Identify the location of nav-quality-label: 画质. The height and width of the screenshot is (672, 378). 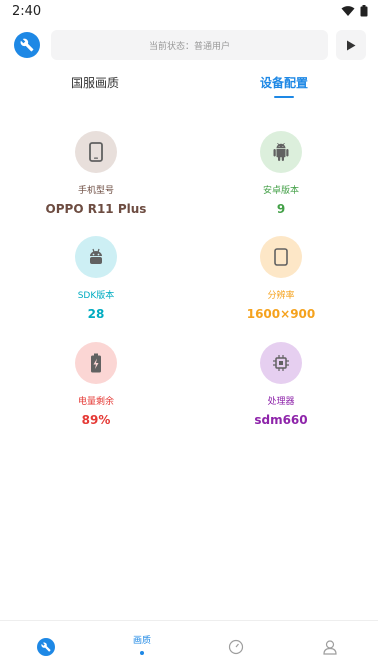
(141, 641).